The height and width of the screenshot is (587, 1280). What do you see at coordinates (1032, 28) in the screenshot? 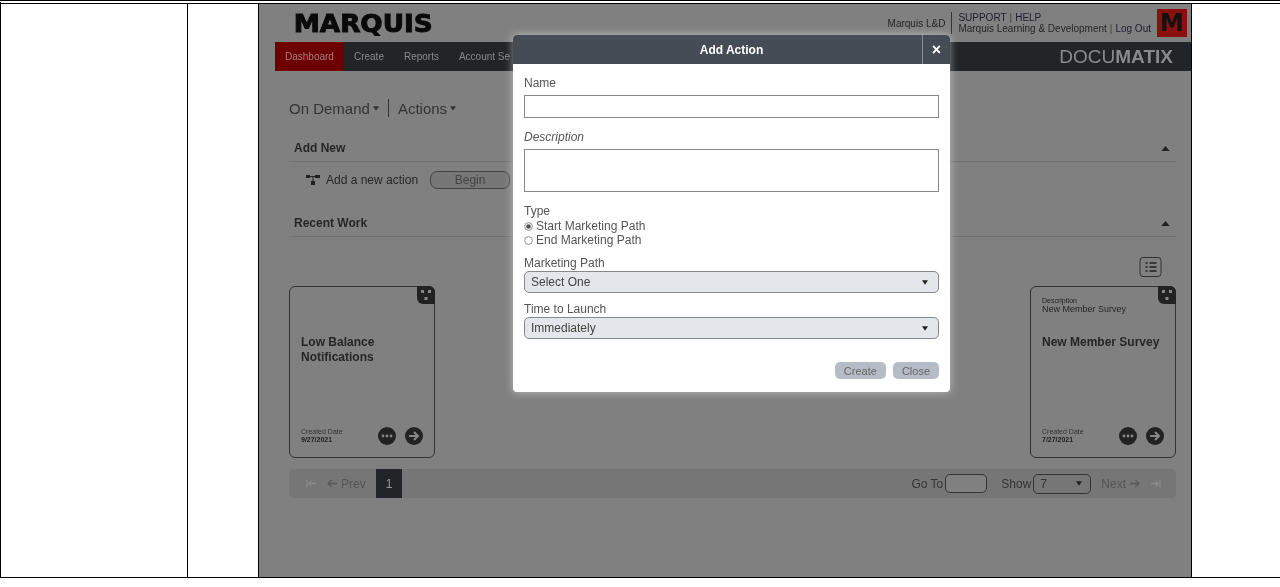
I see `account-name: Marquis Learning & Development` at bounding box center [1032, 28].